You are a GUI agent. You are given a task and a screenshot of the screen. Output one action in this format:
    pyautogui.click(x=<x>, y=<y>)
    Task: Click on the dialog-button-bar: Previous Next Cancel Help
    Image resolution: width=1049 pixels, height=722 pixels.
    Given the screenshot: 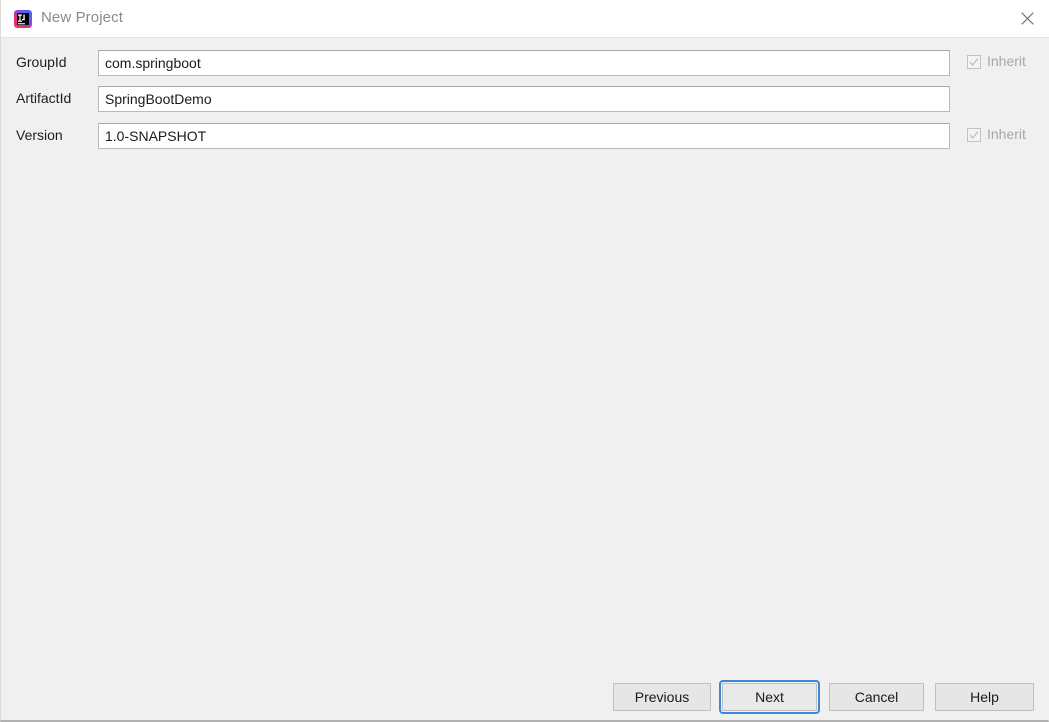 What is the action you would take?
    pyautogui.click(x=525, y=699)
    